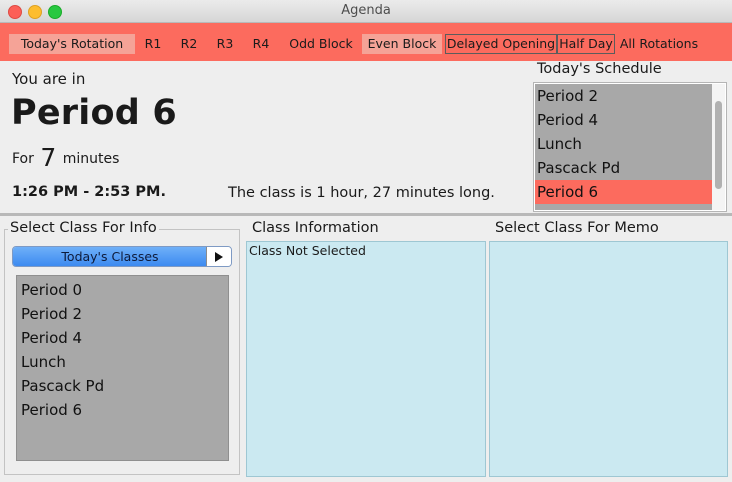 Image resolution: width=732 pixels, height=482 pixels. I want to click on class-list-item: Pascack Pd, so click(122, 386).